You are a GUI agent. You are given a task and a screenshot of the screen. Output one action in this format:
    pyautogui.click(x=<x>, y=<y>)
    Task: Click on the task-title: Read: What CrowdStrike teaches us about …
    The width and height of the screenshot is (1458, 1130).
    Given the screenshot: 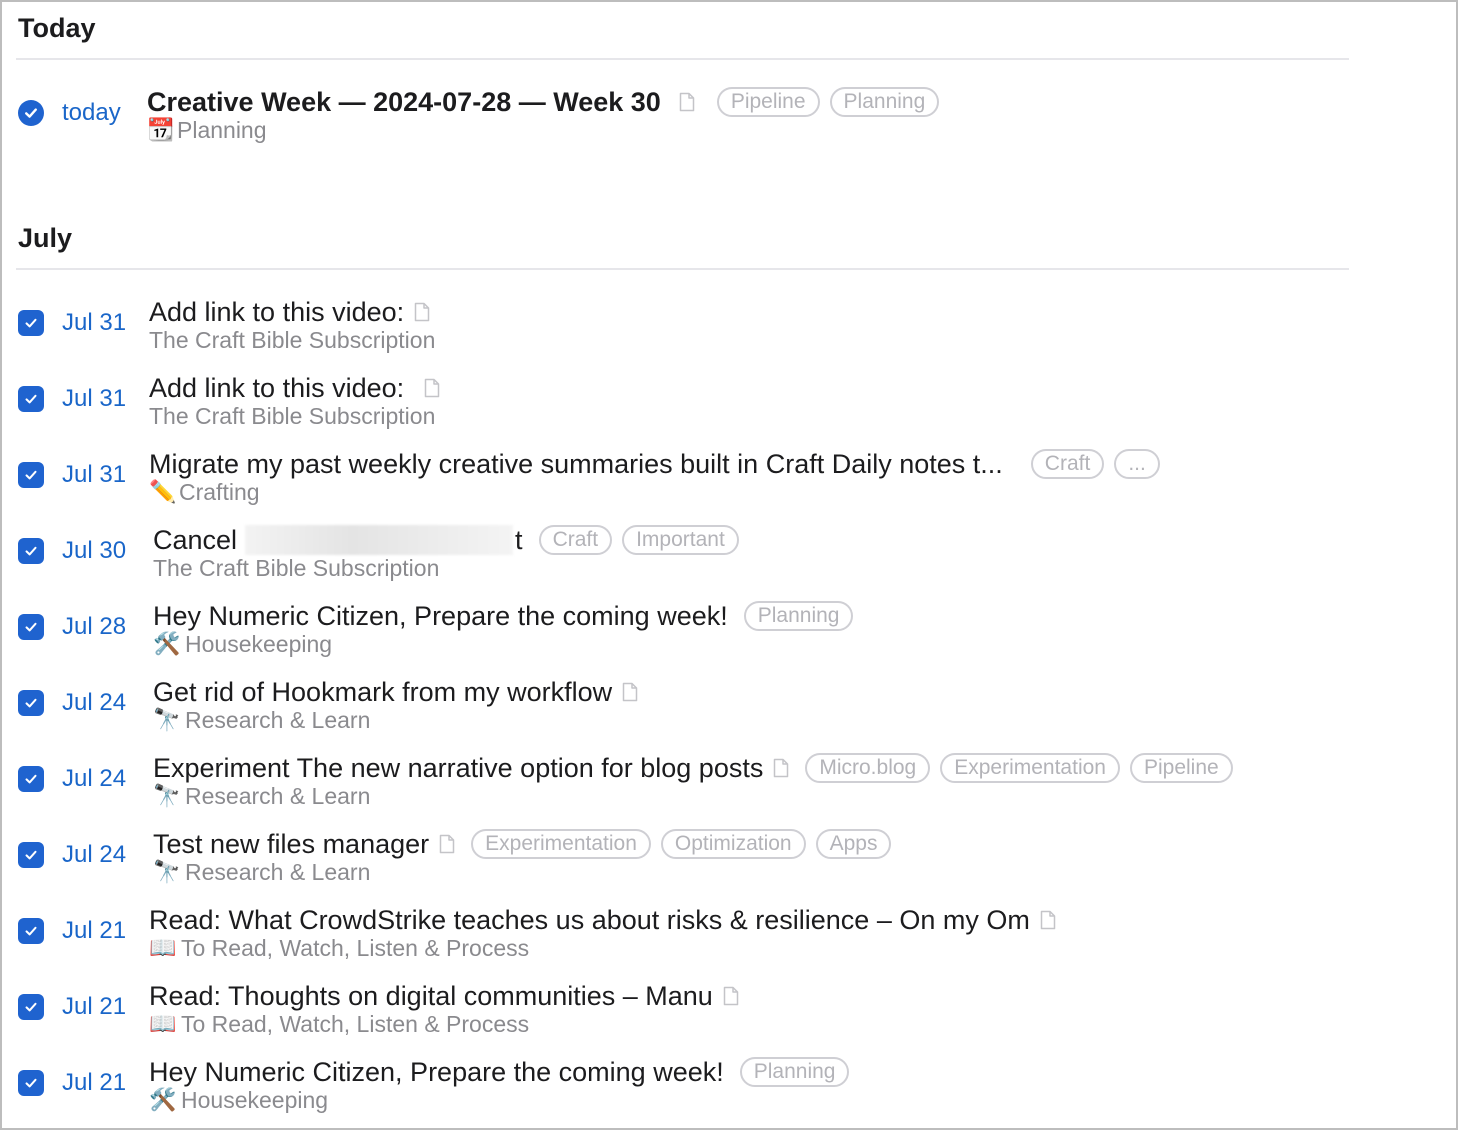 What is the action you would take?
    pyautogui.click(x=589, y=920)
    